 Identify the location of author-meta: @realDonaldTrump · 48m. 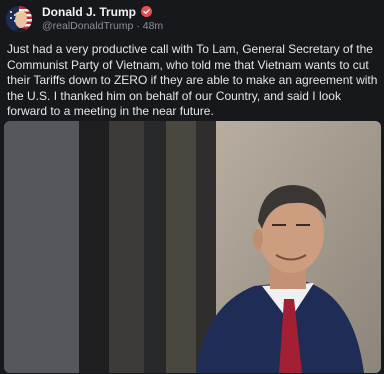
(102, 26).